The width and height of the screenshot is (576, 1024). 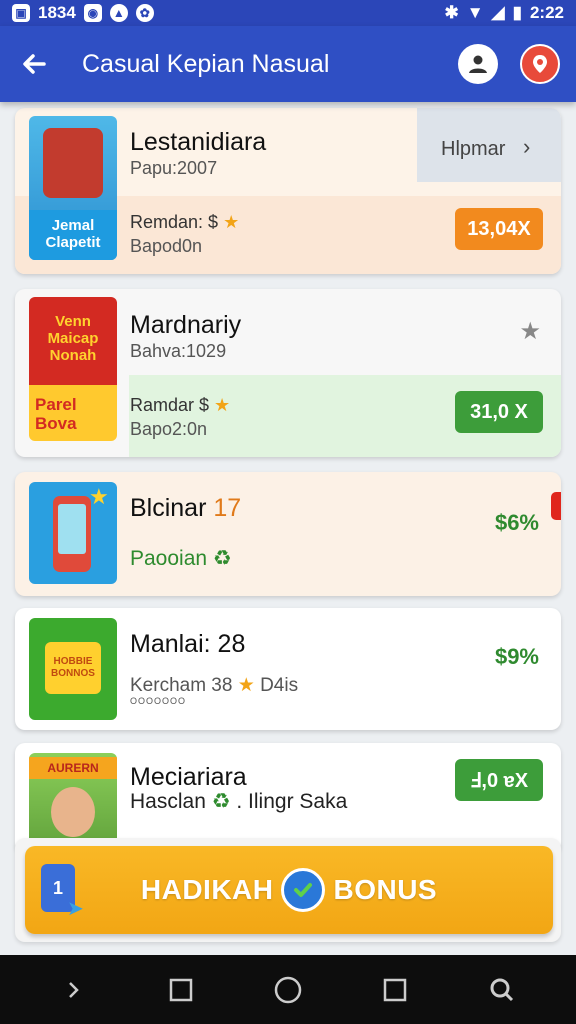 I want to click on arrow-left-icon, so click(x=34, y=64).